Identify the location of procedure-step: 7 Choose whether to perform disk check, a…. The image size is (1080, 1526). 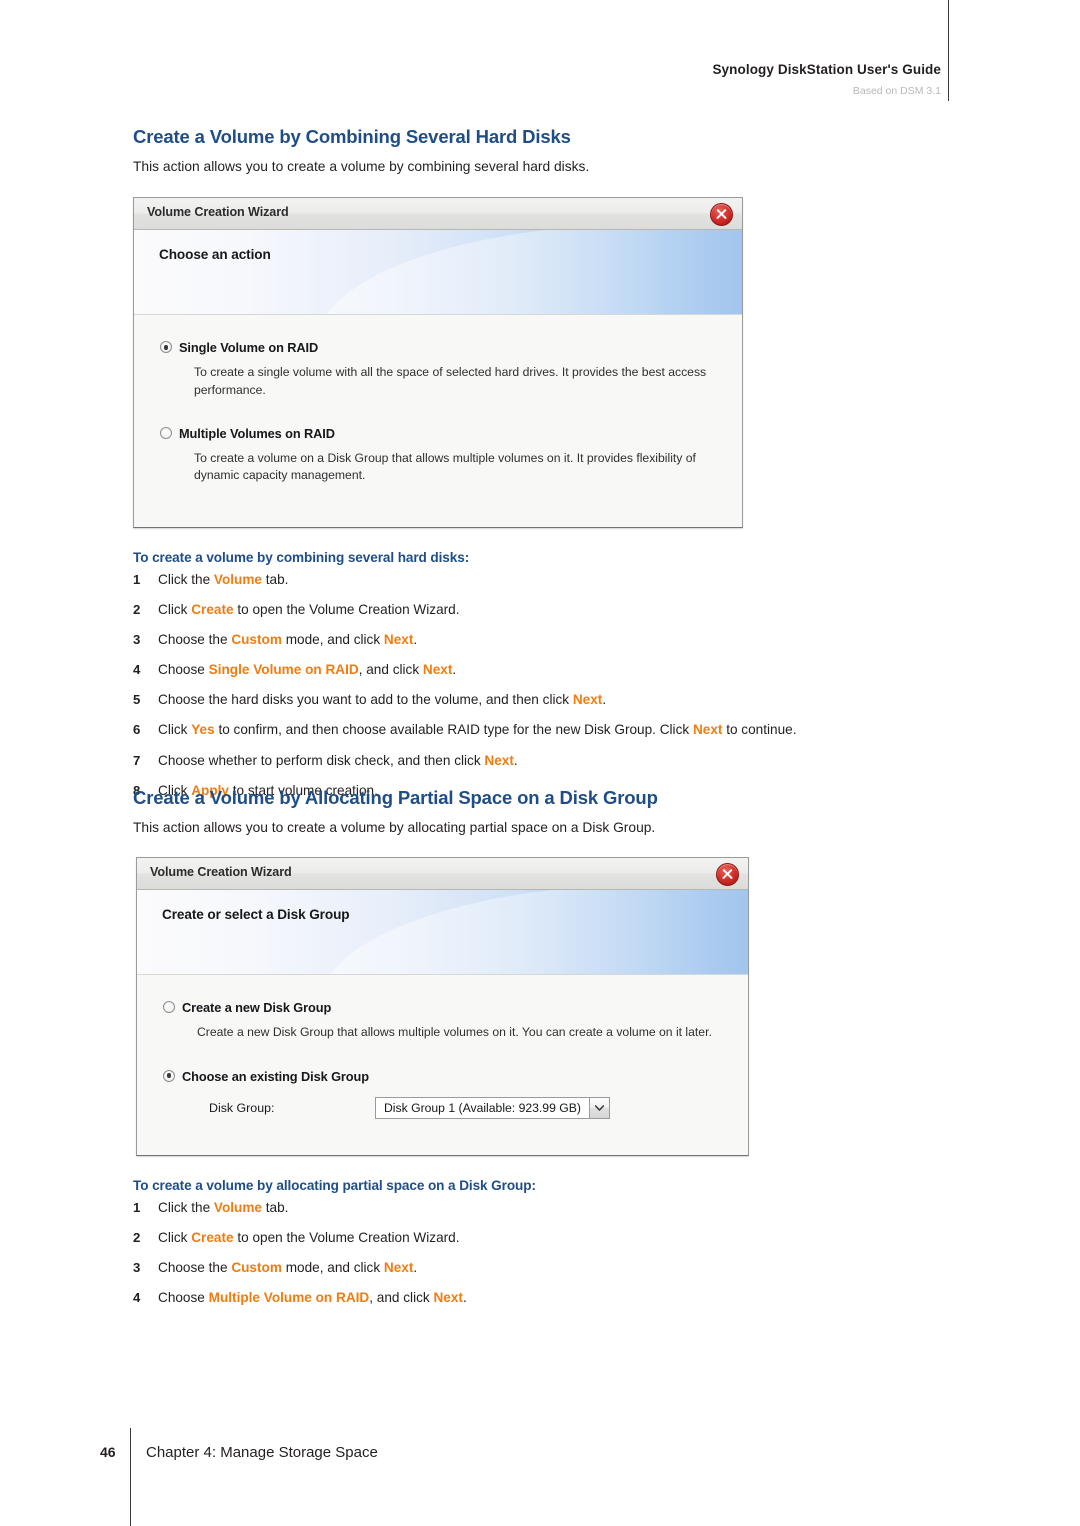
(548, 761).